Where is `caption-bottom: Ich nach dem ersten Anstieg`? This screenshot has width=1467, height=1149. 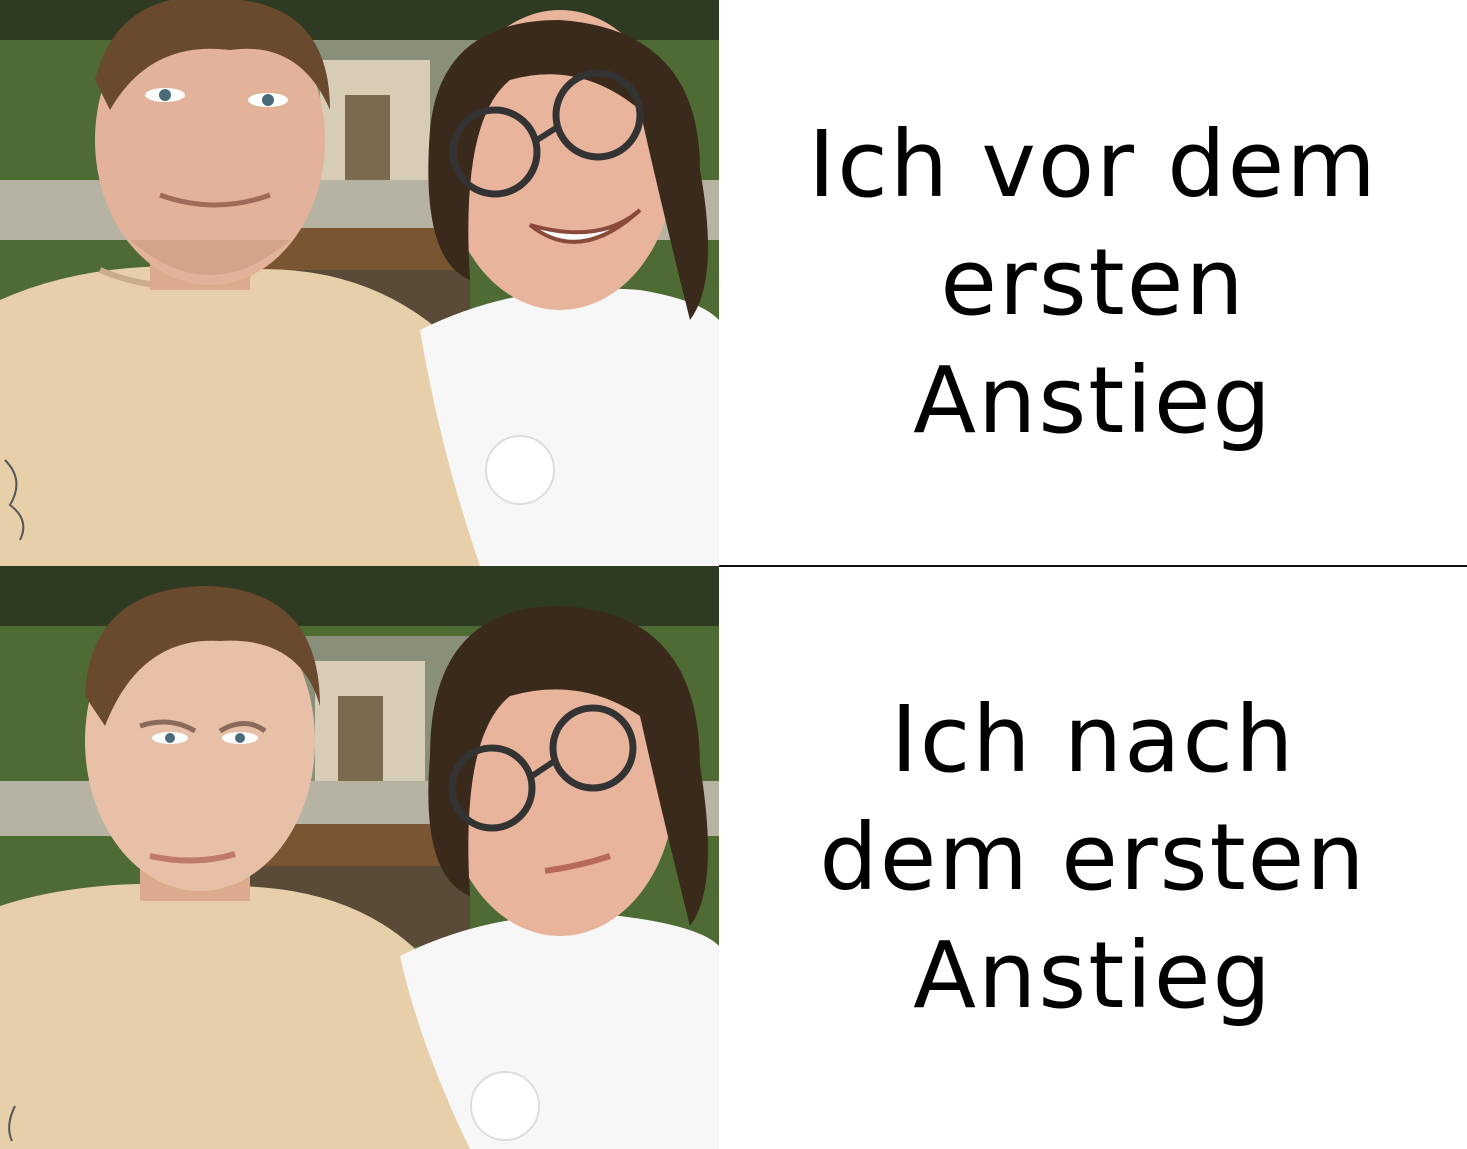
caption-bottom: Ich nach dem ersten Anstieg is located at coordinates (1092, 858).